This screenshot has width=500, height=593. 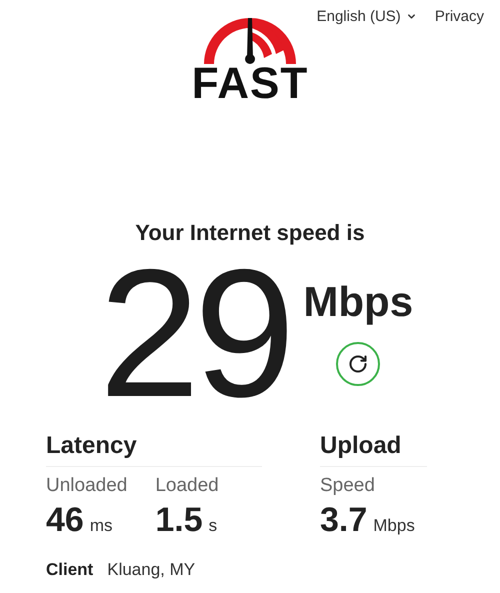 I want to click on privacy-link: Privacy, so click(x=459, y=16).